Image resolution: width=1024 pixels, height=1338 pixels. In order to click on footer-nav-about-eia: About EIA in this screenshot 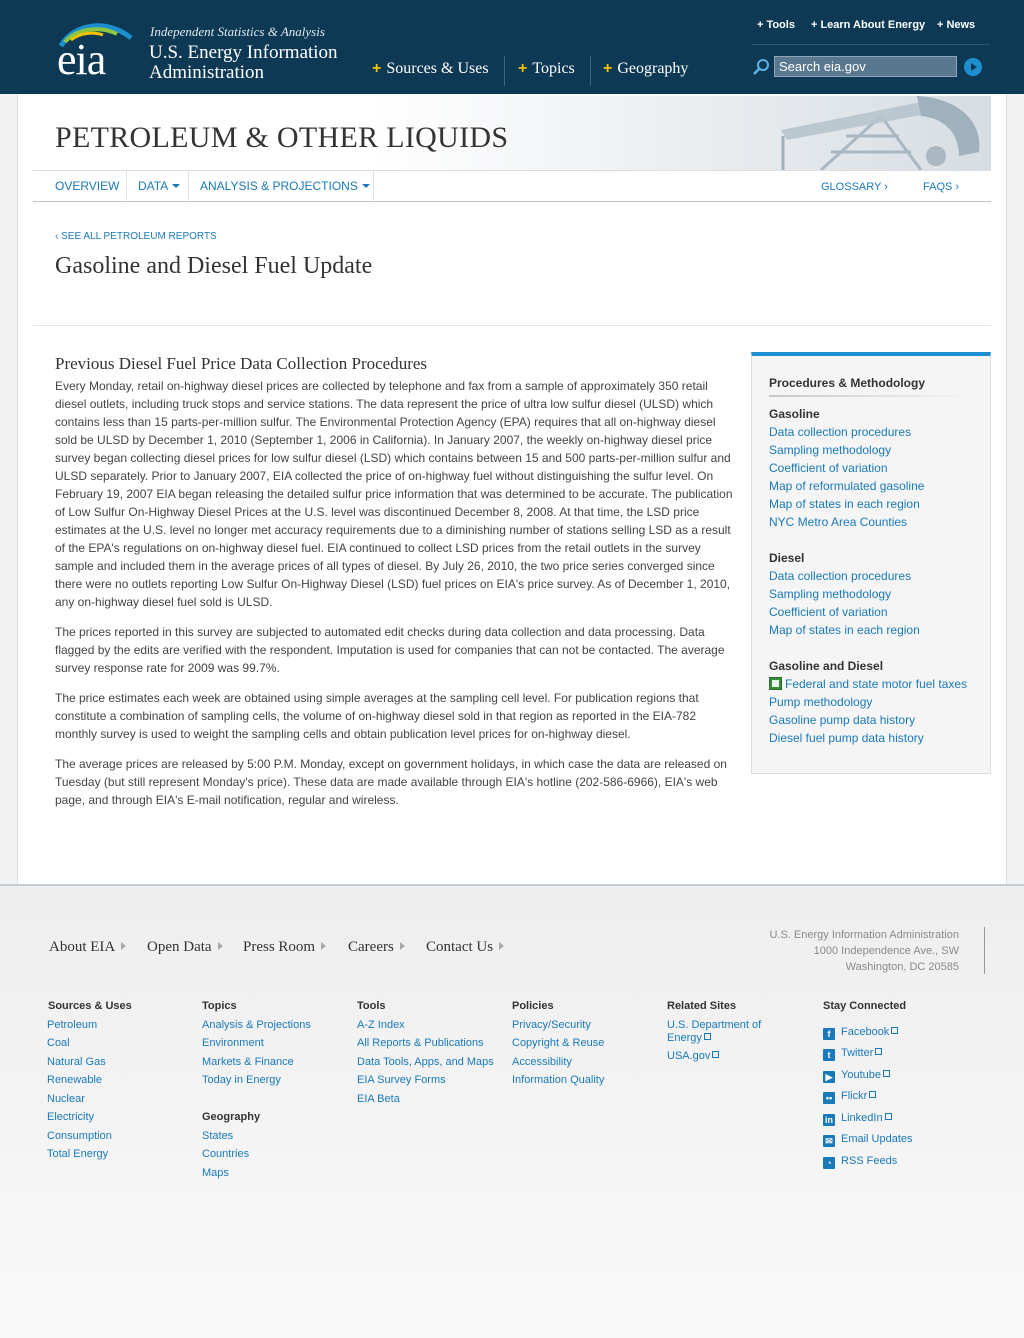, I will do `click(88, 947)`.